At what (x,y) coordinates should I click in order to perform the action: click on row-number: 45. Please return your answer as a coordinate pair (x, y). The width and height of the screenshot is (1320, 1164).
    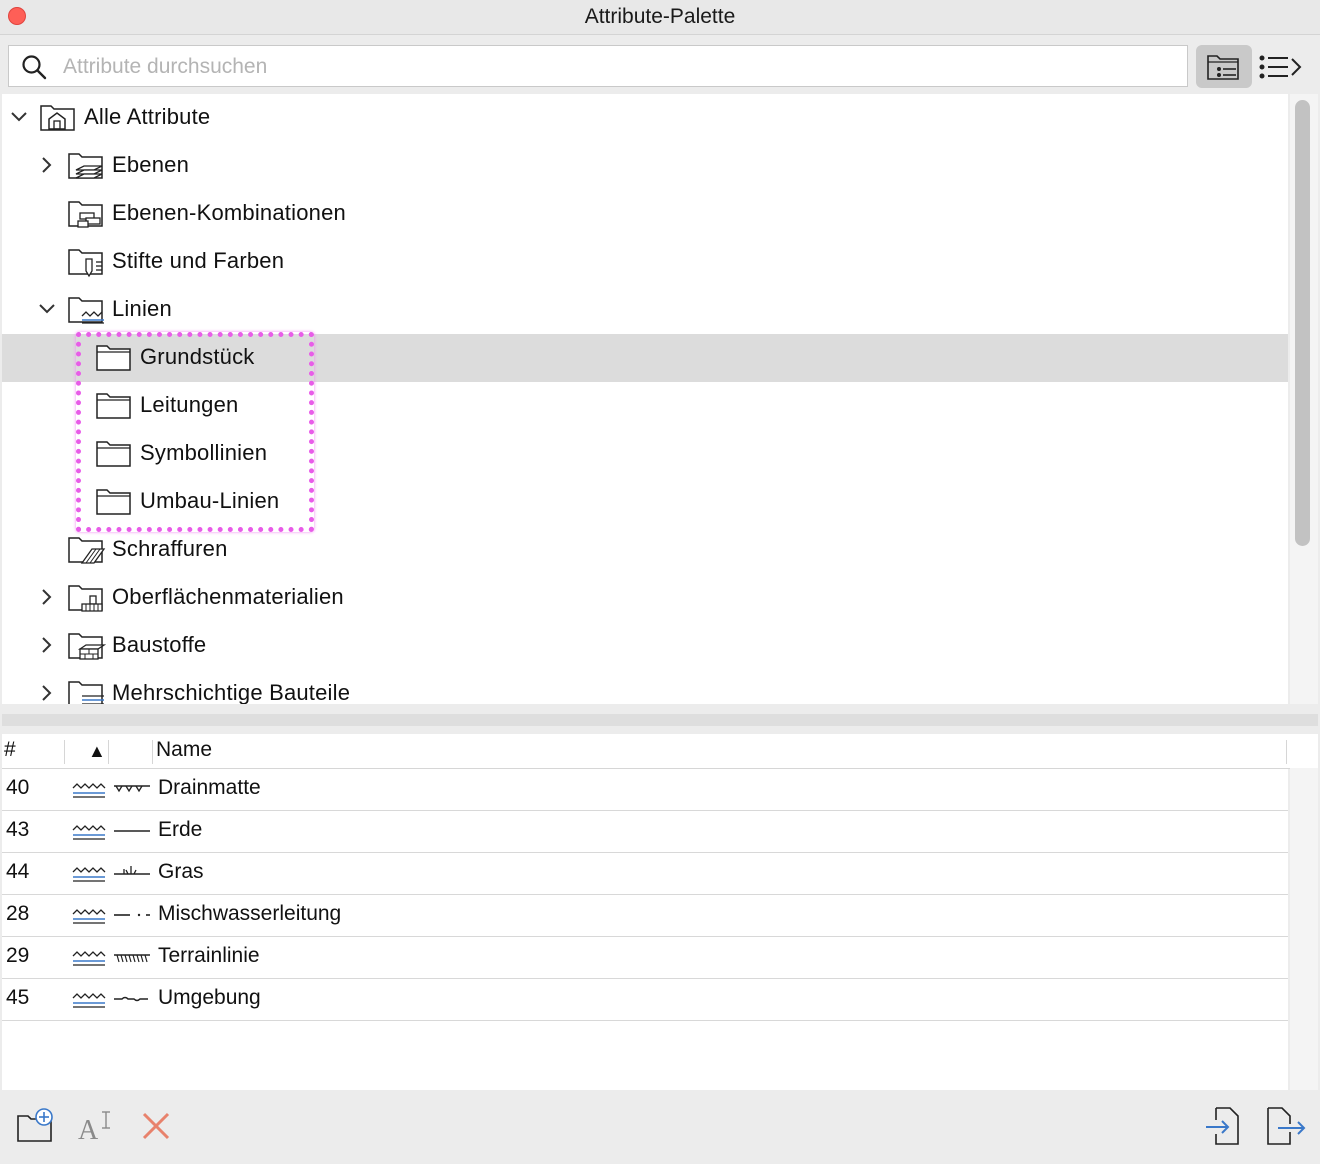
    Looking at the image, I should click on (18, 997).